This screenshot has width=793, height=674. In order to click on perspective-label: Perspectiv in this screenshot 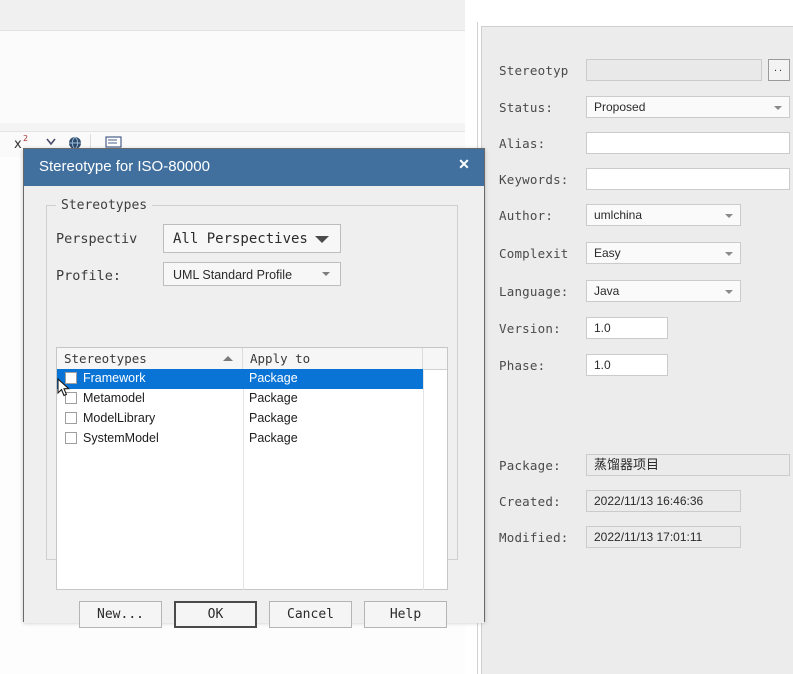, I will do `click(97, 239)`.